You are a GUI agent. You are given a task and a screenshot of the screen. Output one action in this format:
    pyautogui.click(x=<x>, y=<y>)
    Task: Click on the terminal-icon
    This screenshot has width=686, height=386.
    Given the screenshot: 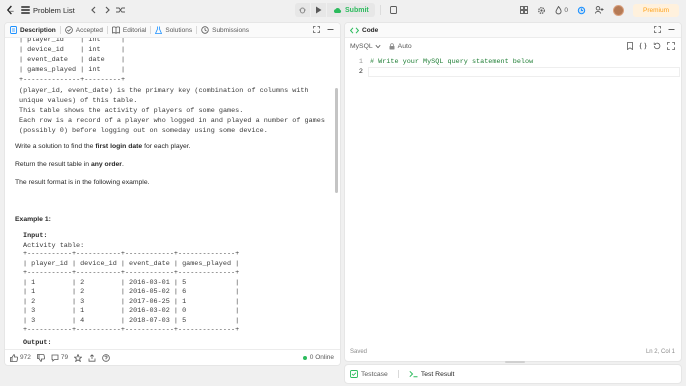 What is the action you would take?
    pyautogui.click(x=413, y=374)
    